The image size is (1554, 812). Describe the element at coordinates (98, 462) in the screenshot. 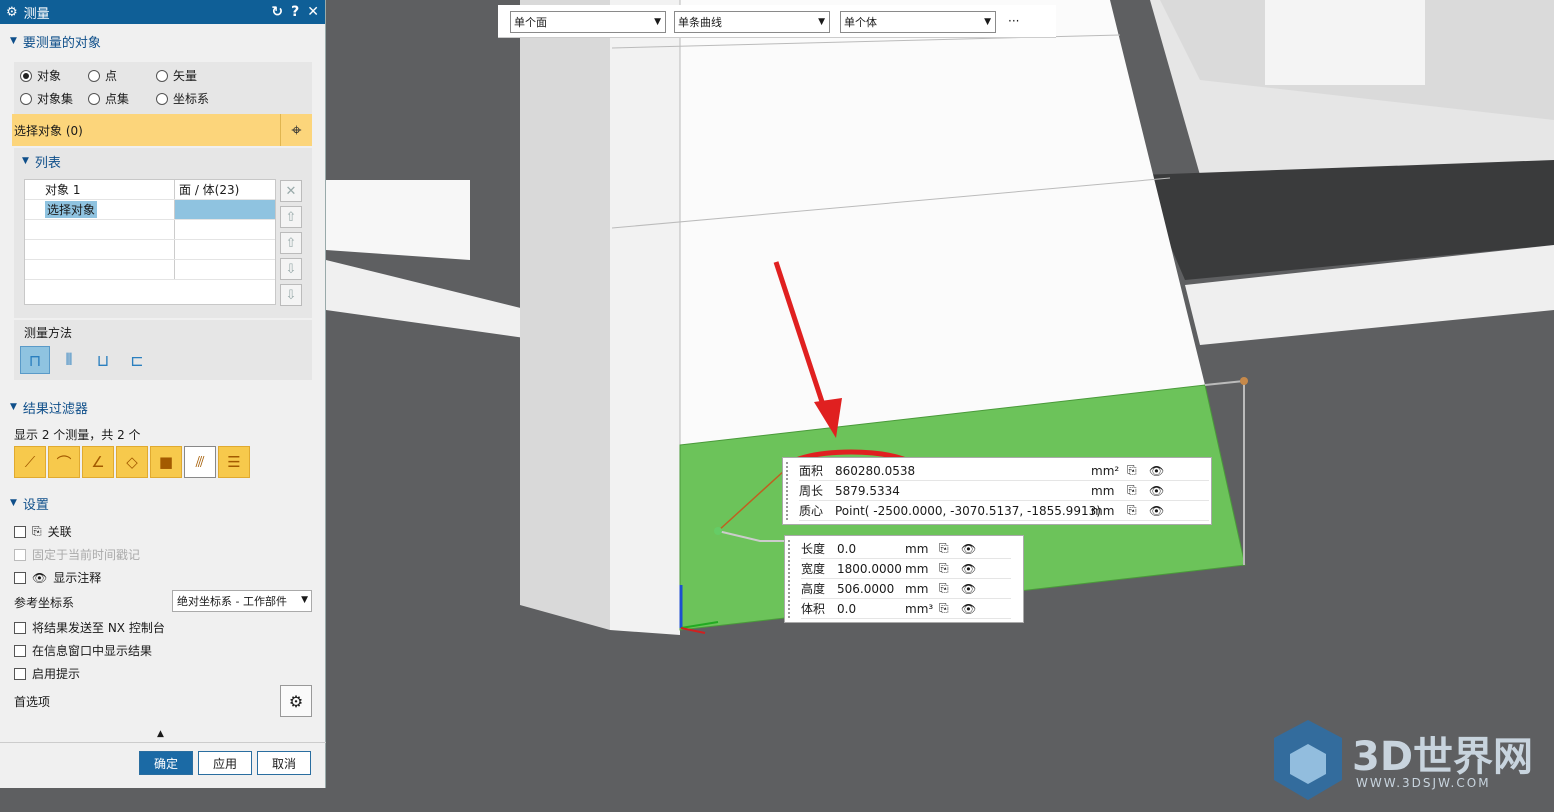

I see `filter-angle-icon: ∠` at that location.